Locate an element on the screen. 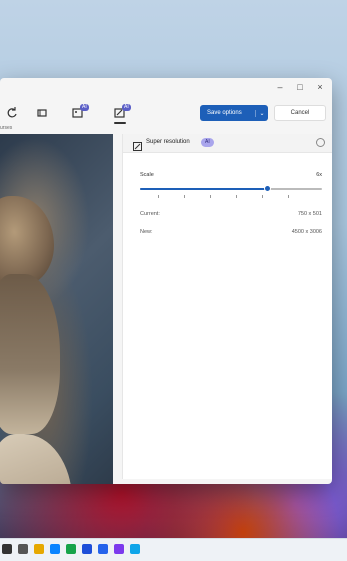  toolbar-caption: urses is located at coordinates (6, 128).